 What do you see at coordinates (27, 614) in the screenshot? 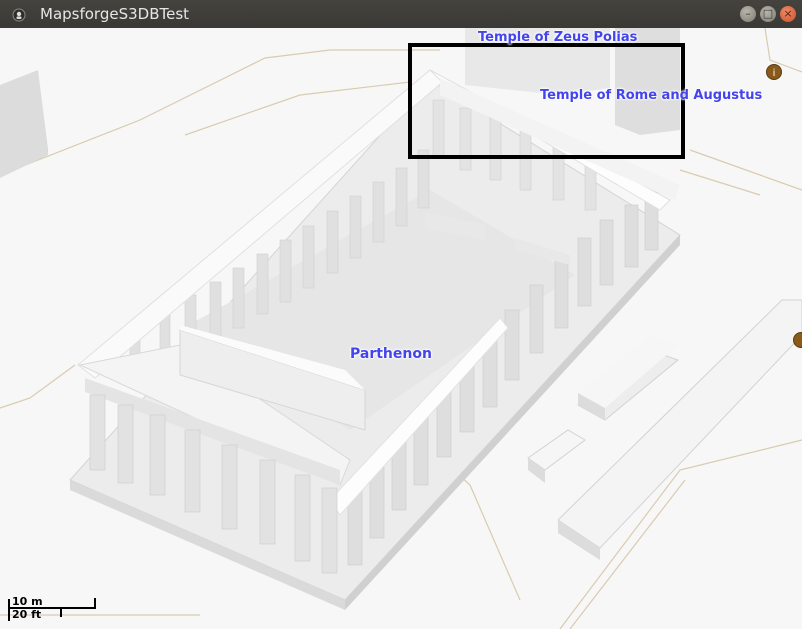
I see `scale-imperial-label: 20 ft` at bounding box center [27, 614].